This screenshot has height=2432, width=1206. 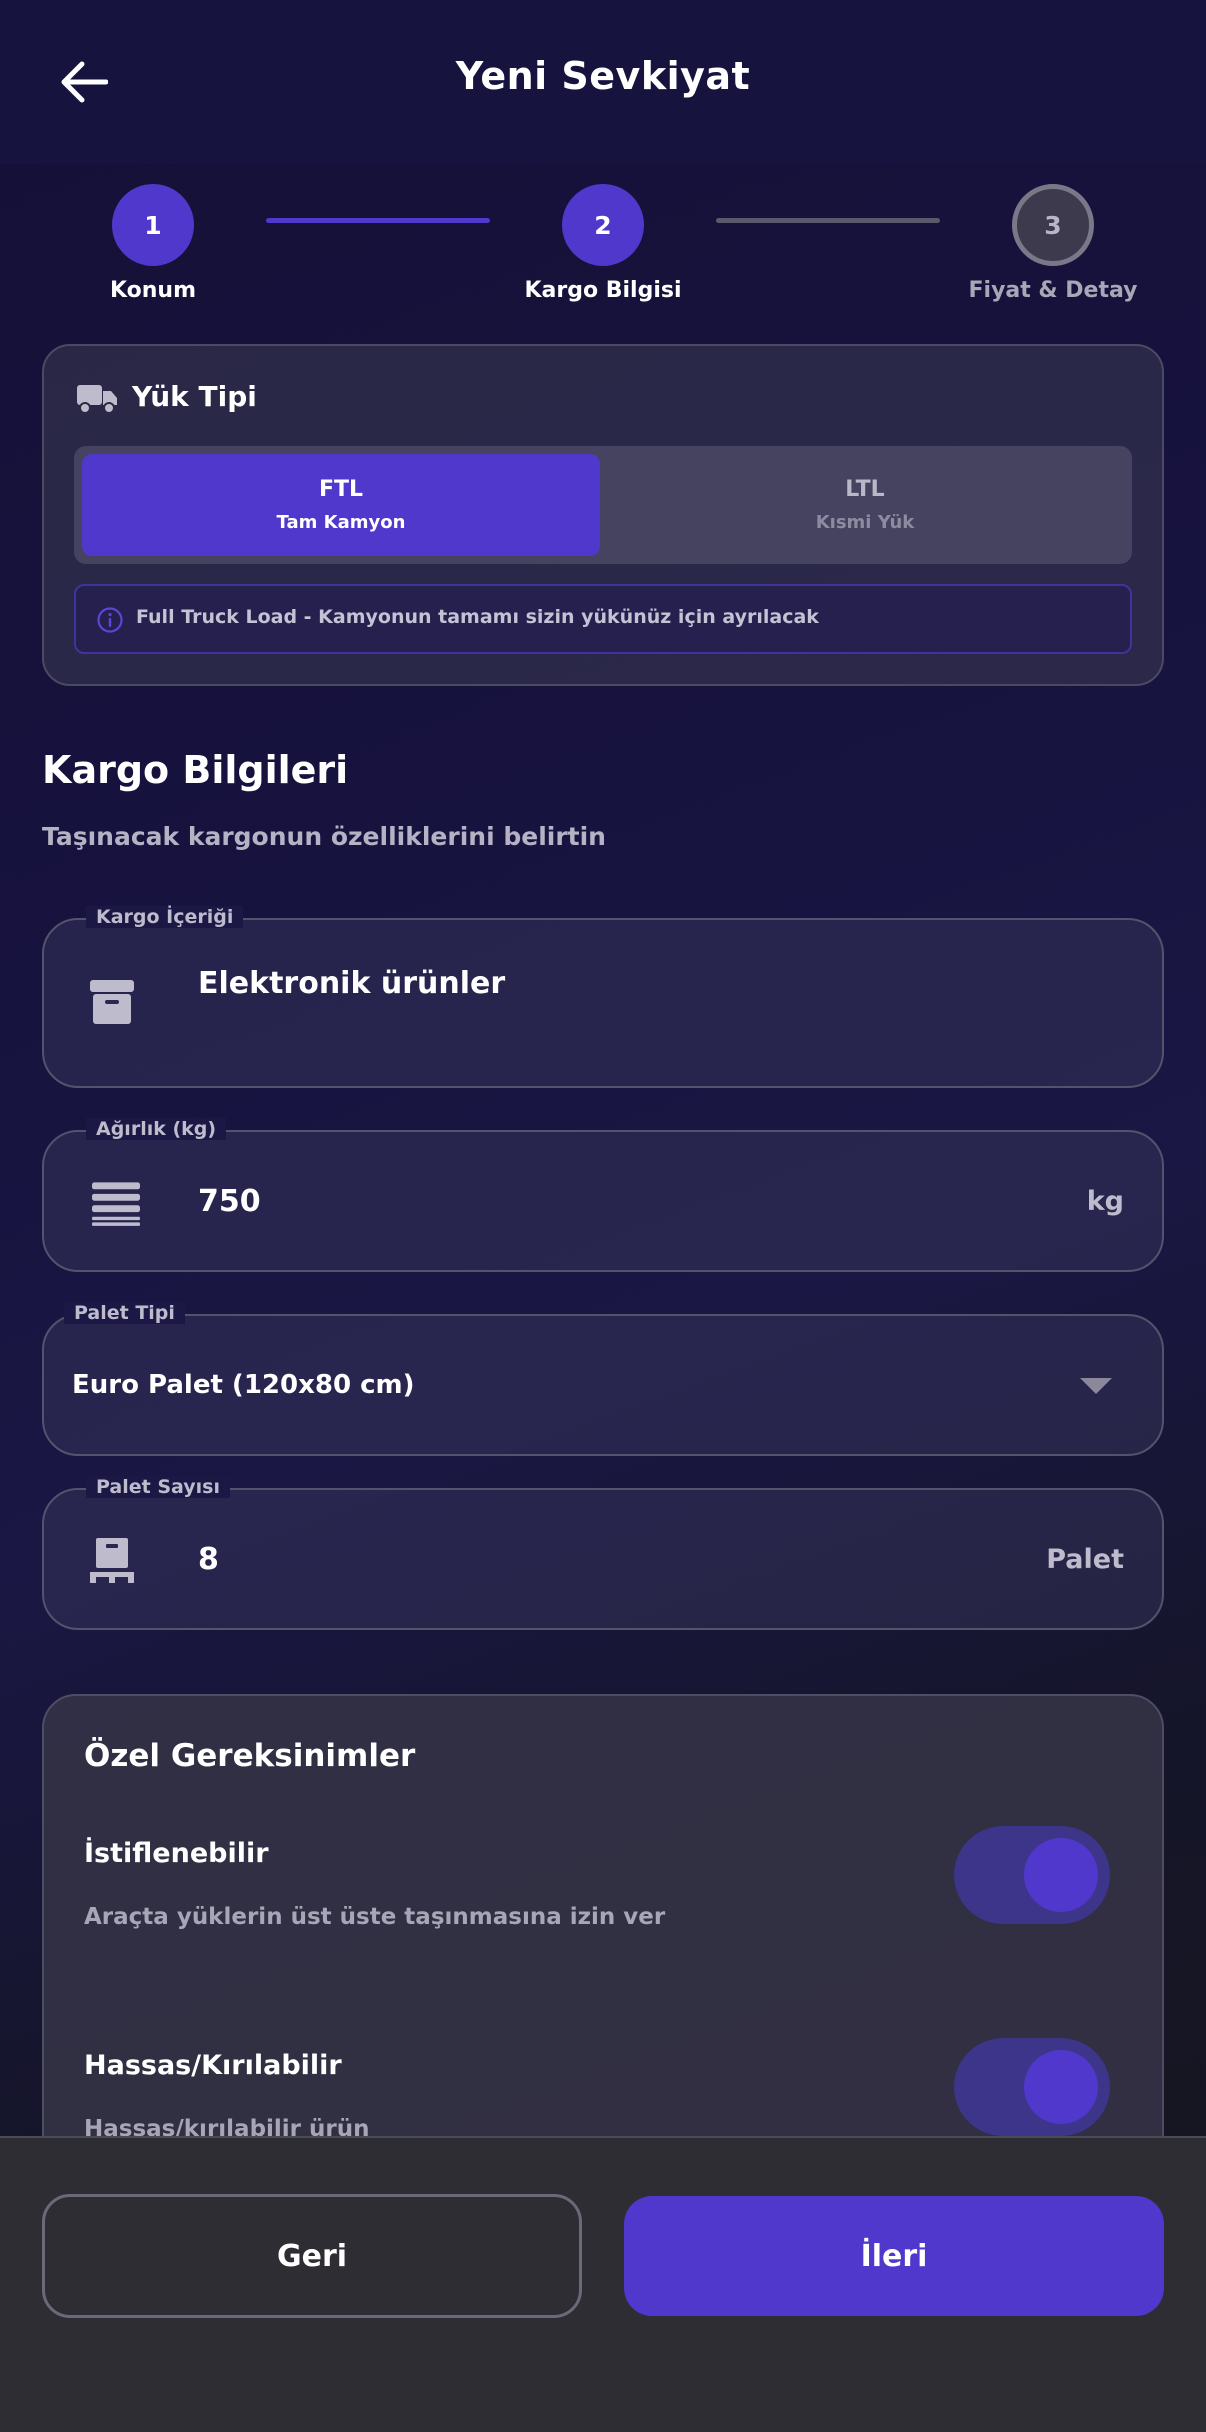 I want to click on weight-unit: kg, so click(x=1105, y=1201).